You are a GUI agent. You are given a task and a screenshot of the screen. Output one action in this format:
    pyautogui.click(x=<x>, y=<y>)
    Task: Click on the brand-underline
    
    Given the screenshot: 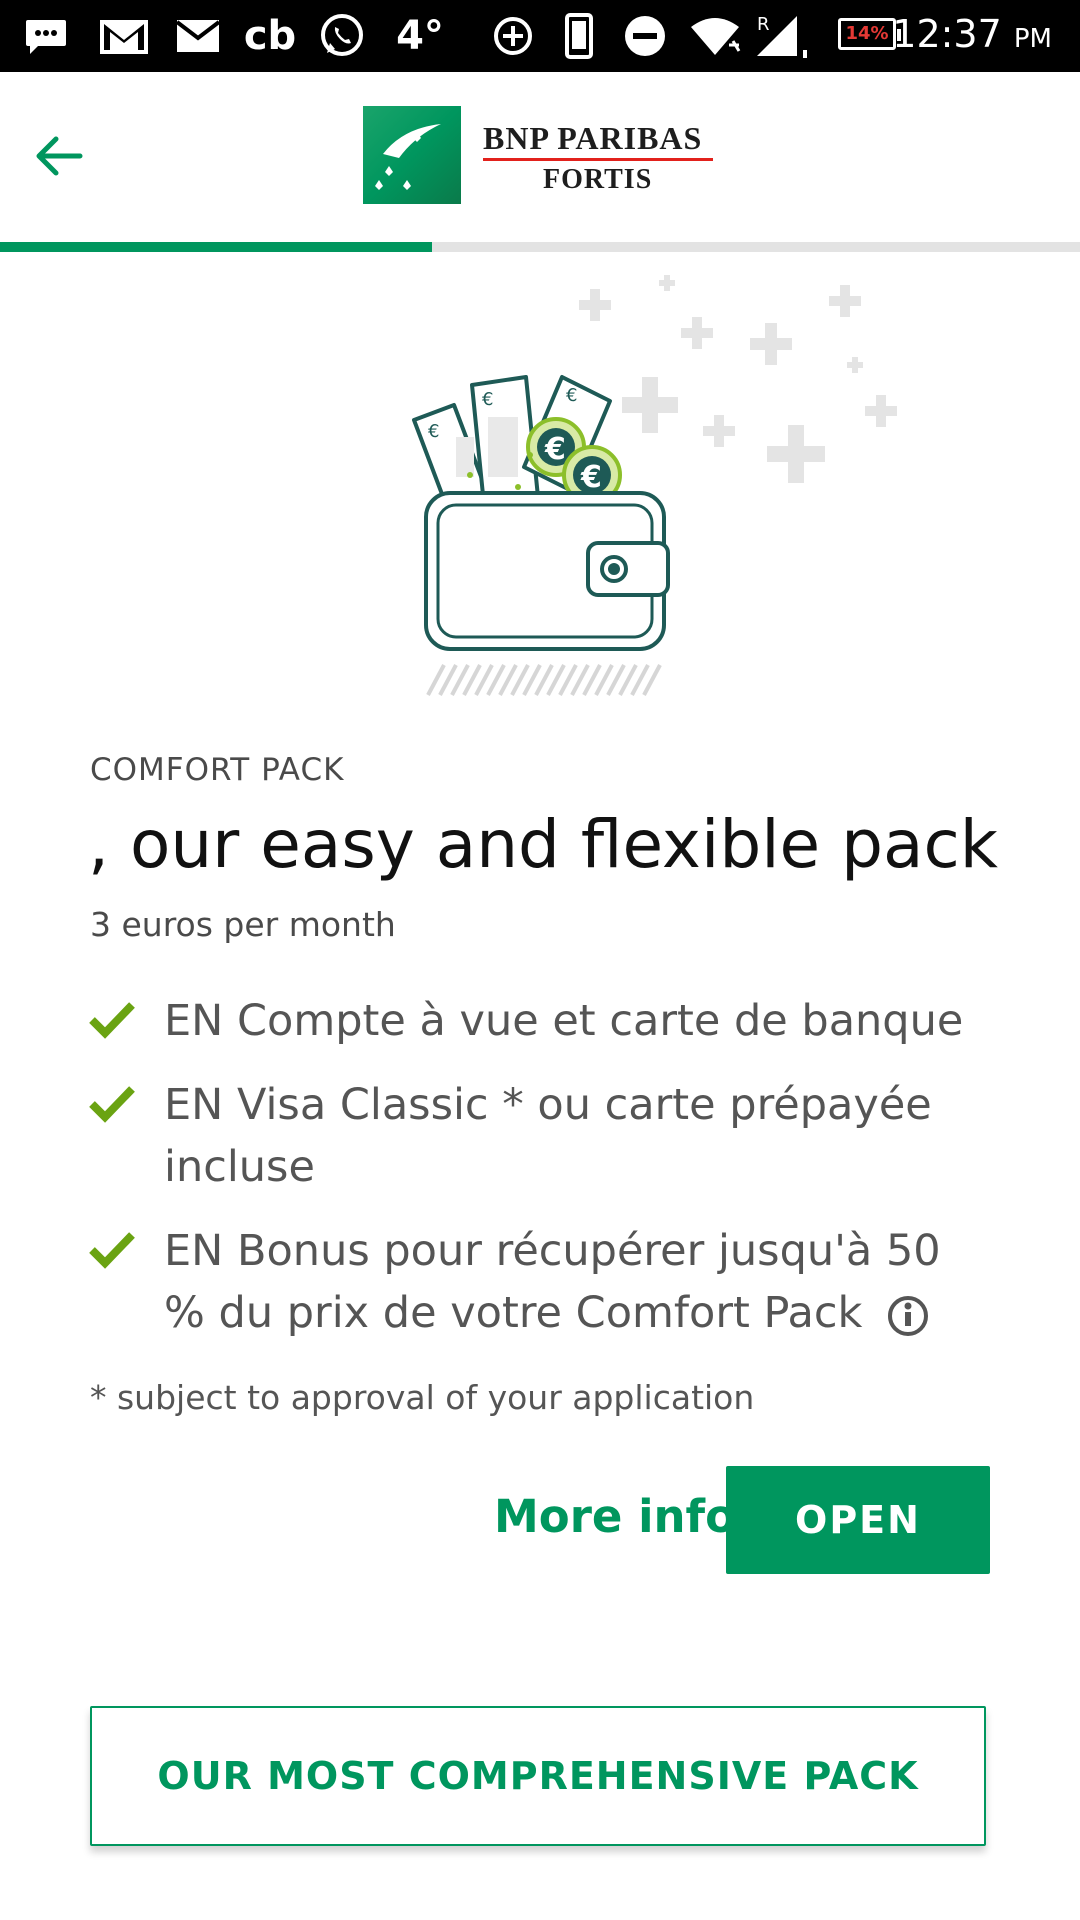 What is the action you would take?
    pyautogui.click(x=598, y=159)
    